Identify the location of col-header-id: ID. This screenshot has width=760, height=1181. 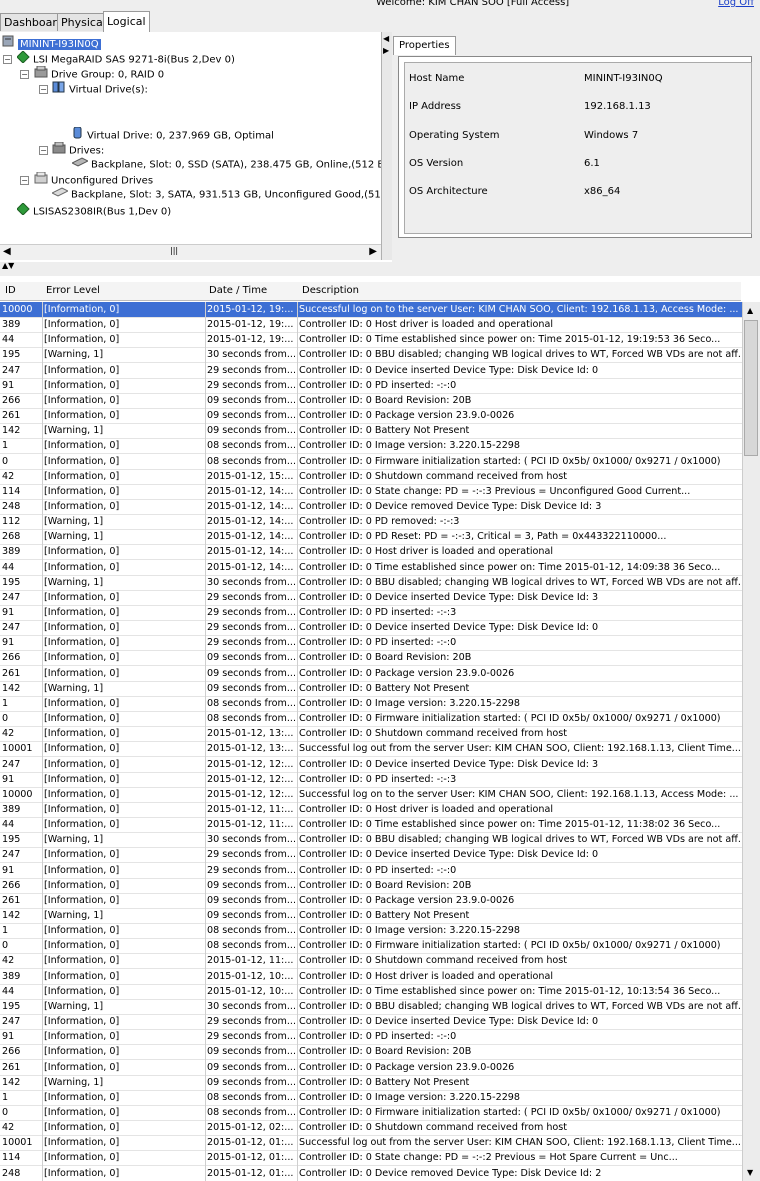
(10, 290).